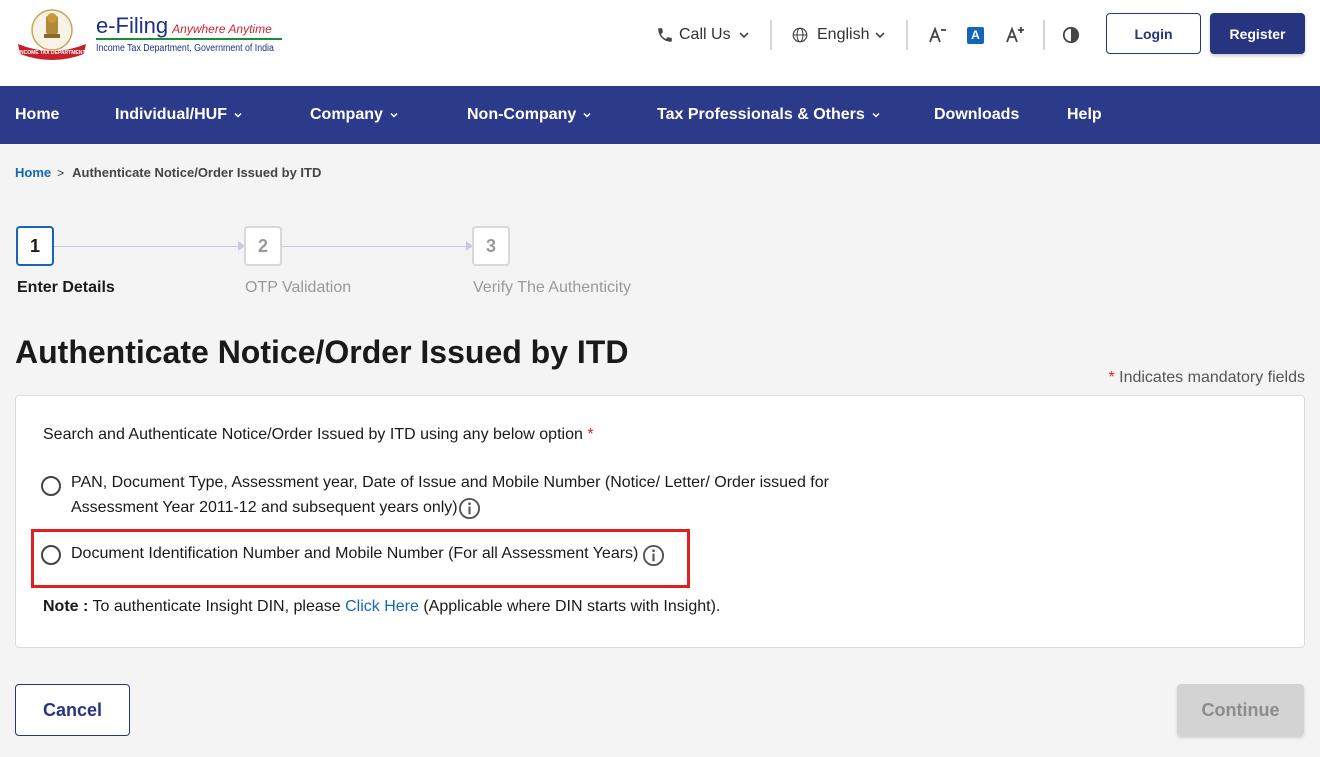 The width and height of the screenshot is (1320, 757). Describe the element at coordinates (800, 35) in the screenshot. I see `globe-icon` at that location.